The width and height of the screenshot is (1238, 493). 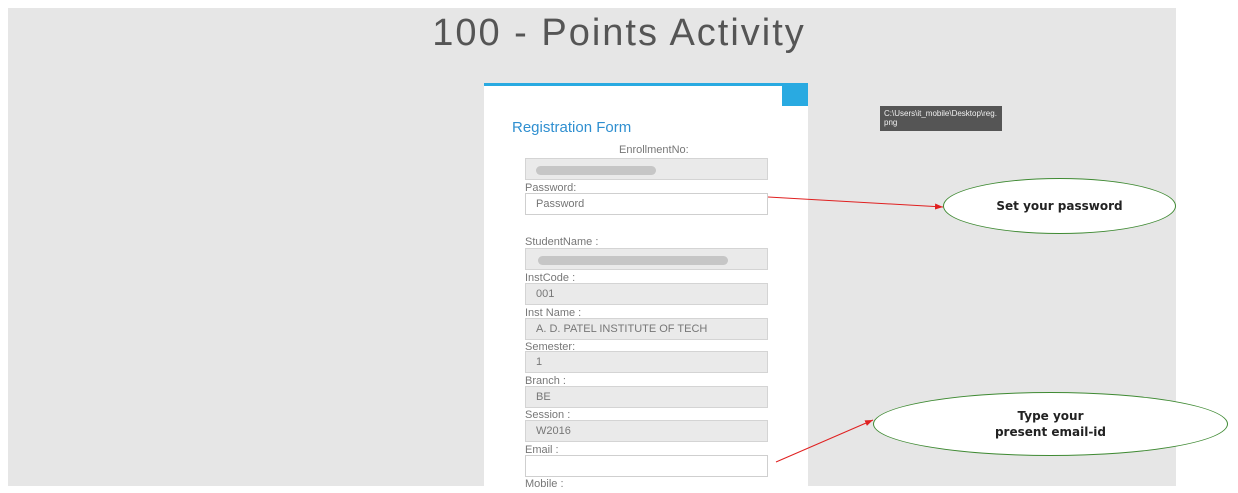 What do you see at coordinates (1050, 424) in the screenshot?
I see `email-callout: Type your present email-id` at bounding box center [1050, 424].